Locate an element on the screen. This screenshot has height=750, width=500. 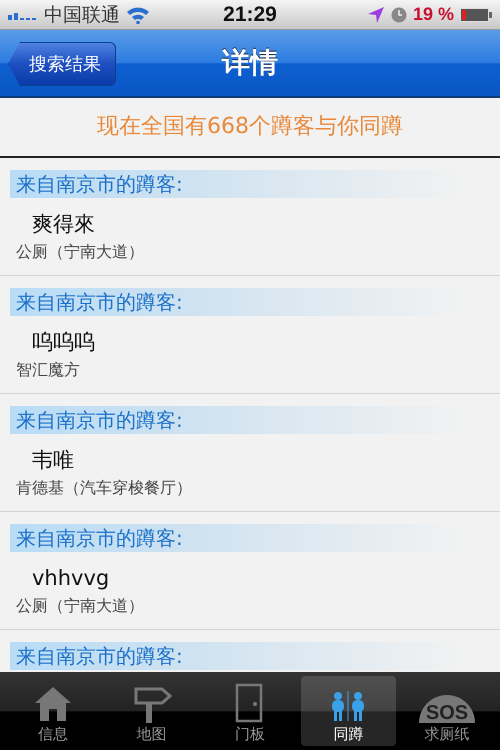
wifi-icon is located at coordinates (138, 15).